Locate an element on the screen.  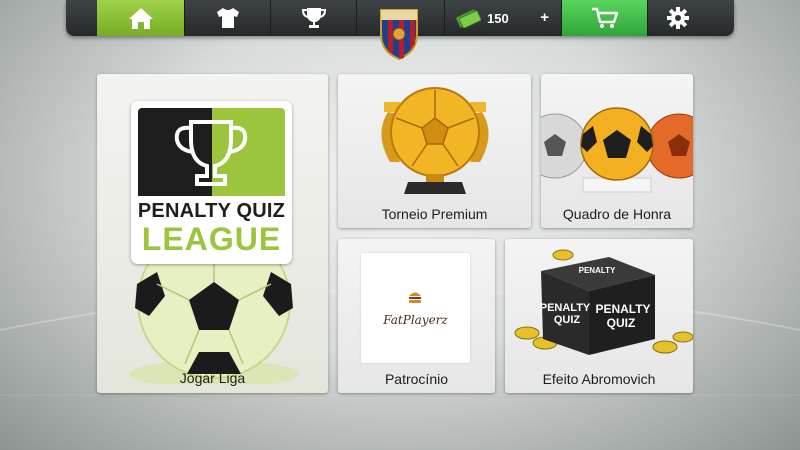
cart-icon is located at coordinates (604, 17).